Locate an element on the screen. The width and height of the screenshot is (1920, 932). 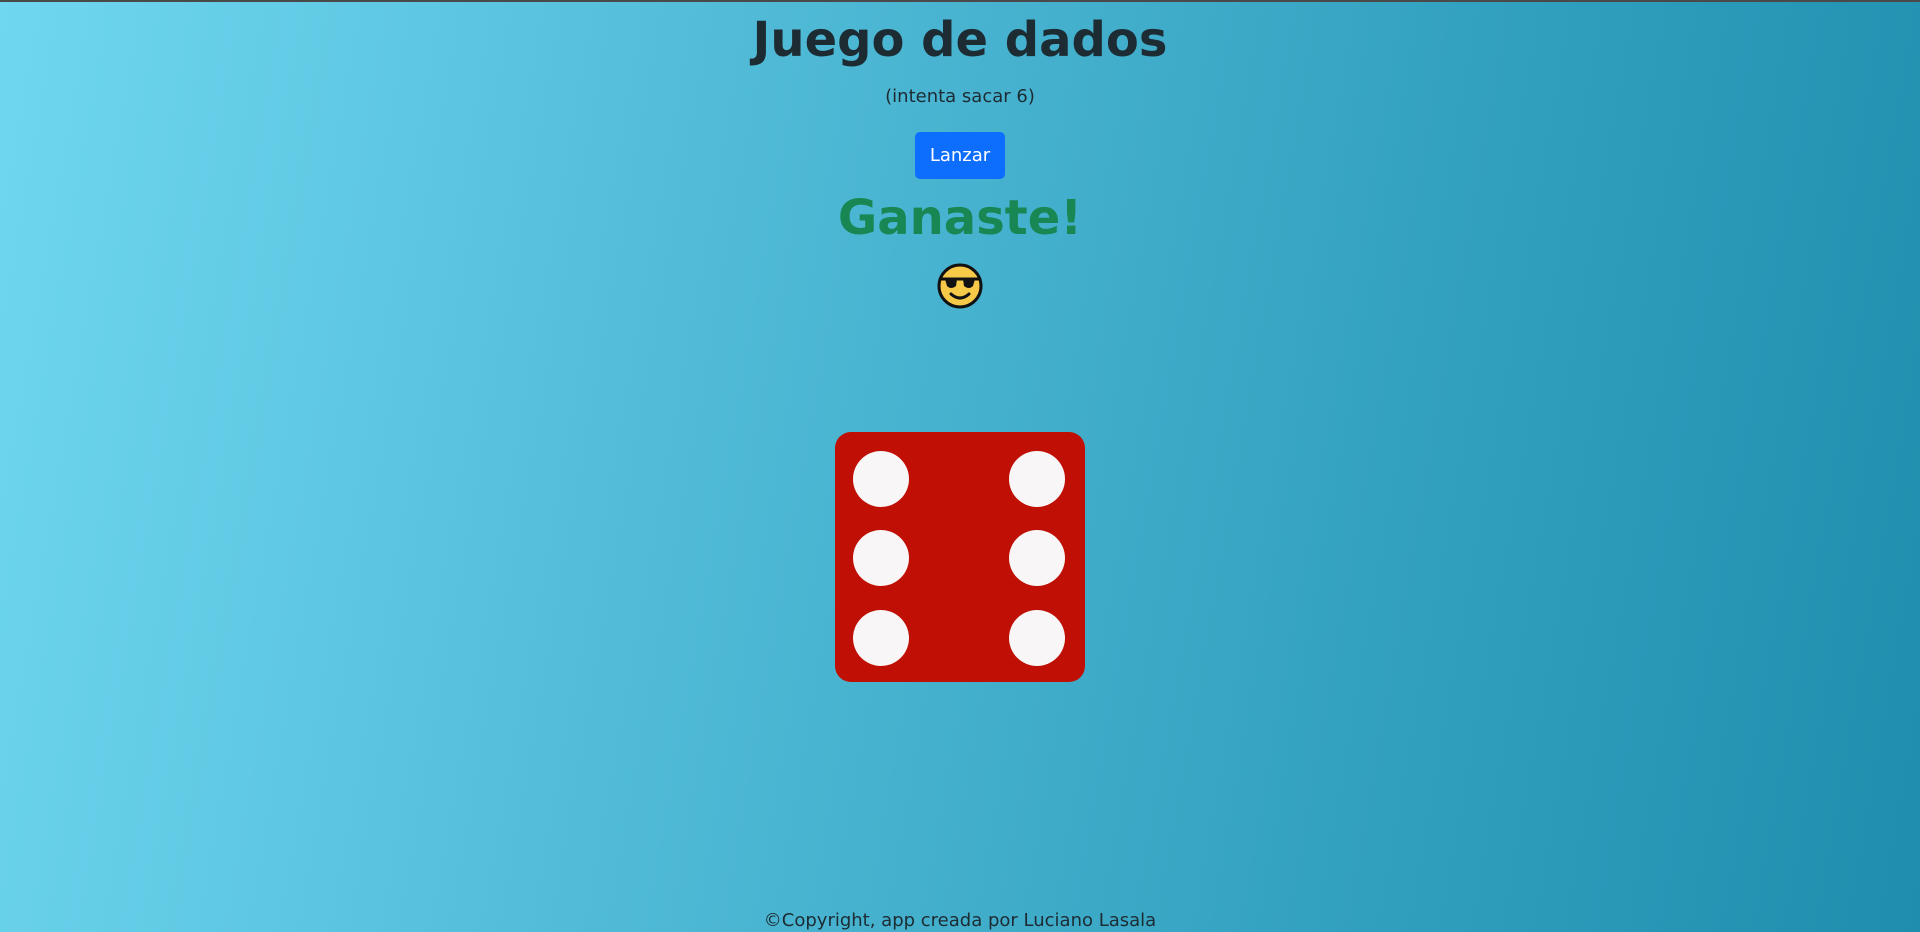
top-border is located at coordinates (960, 1).